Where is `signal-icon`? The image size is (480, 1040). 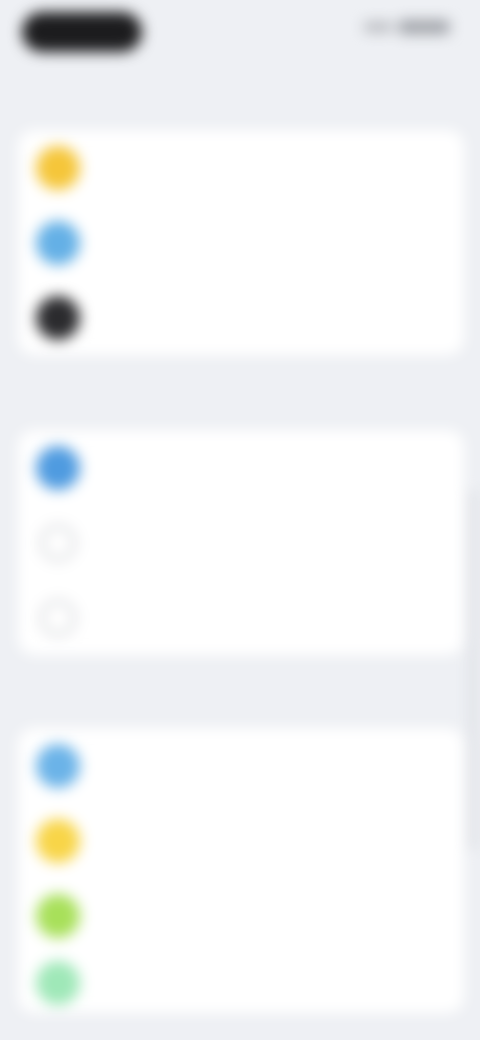 signal-icon is located at coordinates (378, 27).